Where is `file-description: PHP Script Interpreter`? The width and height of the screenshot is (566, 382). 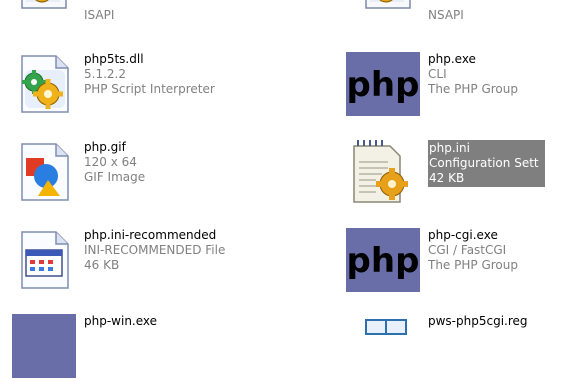
file-description: PHP Script Interpreter is located at coordinates (149, 89).